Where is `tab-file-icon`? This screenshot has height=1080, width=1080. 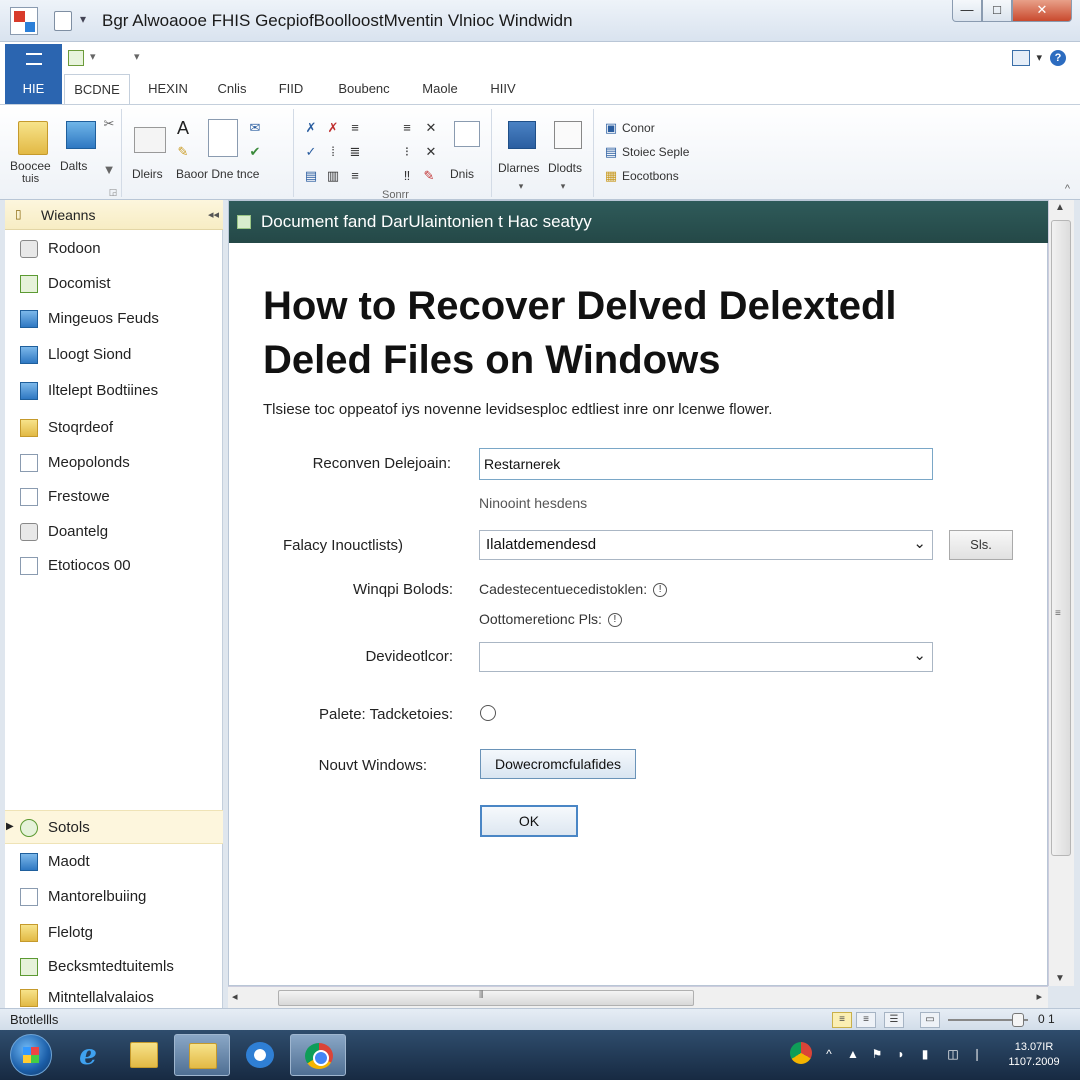
tab-file-icon is located at coordinates (33, 59).